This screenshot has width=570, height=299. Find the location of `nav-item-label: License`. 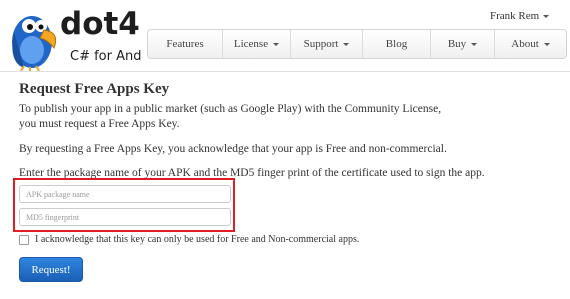

nav-item-label: License is located at coordinates (251, 44).